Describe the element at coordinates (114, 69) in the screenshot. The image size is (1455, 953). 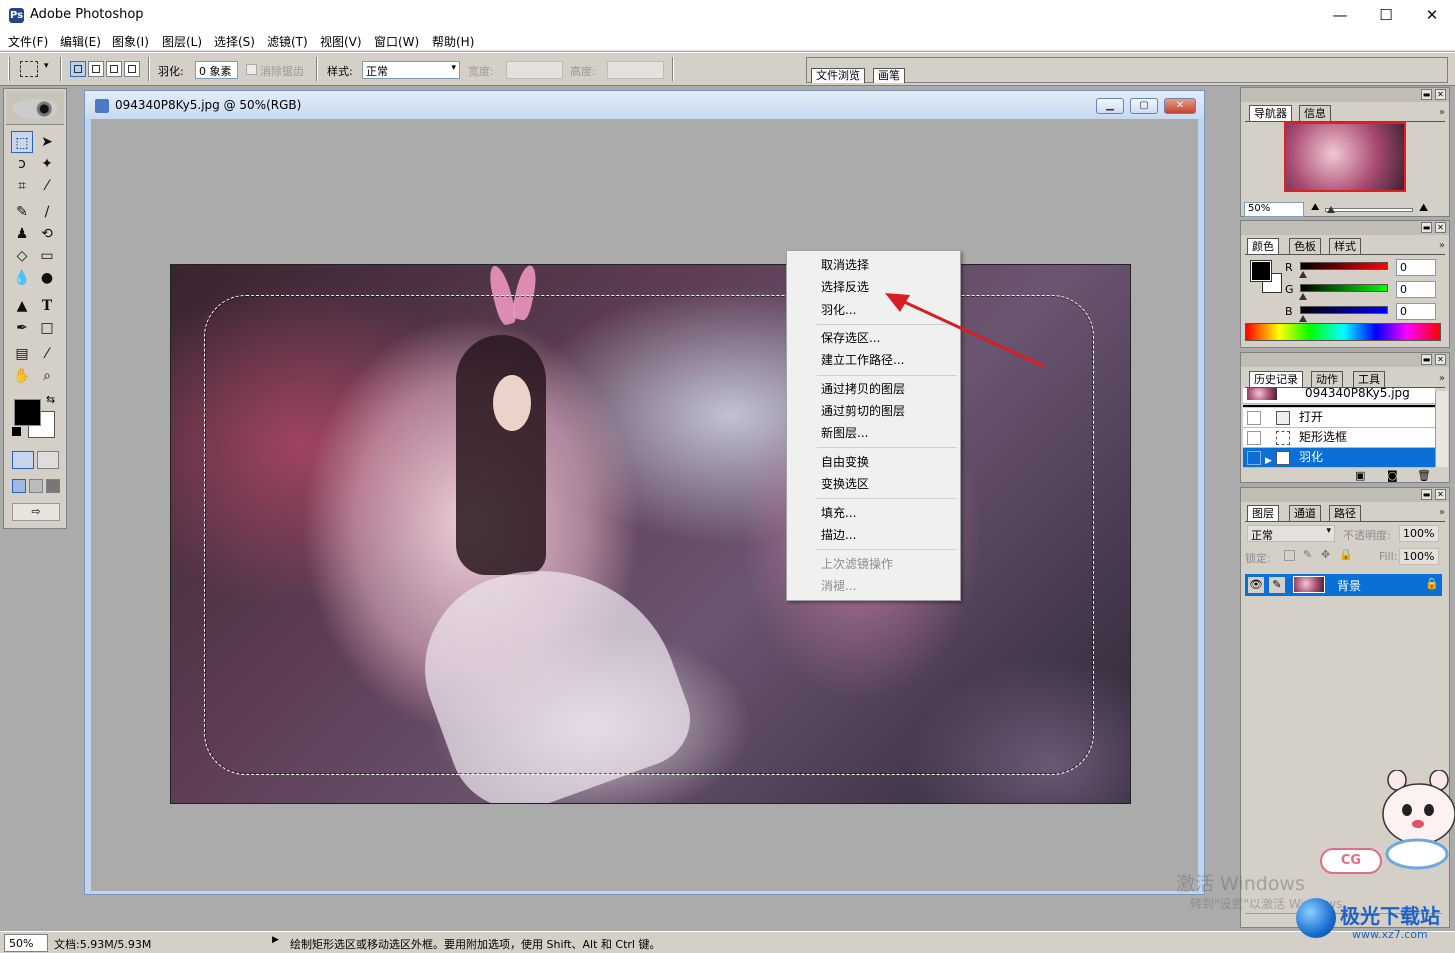
I see `subtract-selection-button` at that location.